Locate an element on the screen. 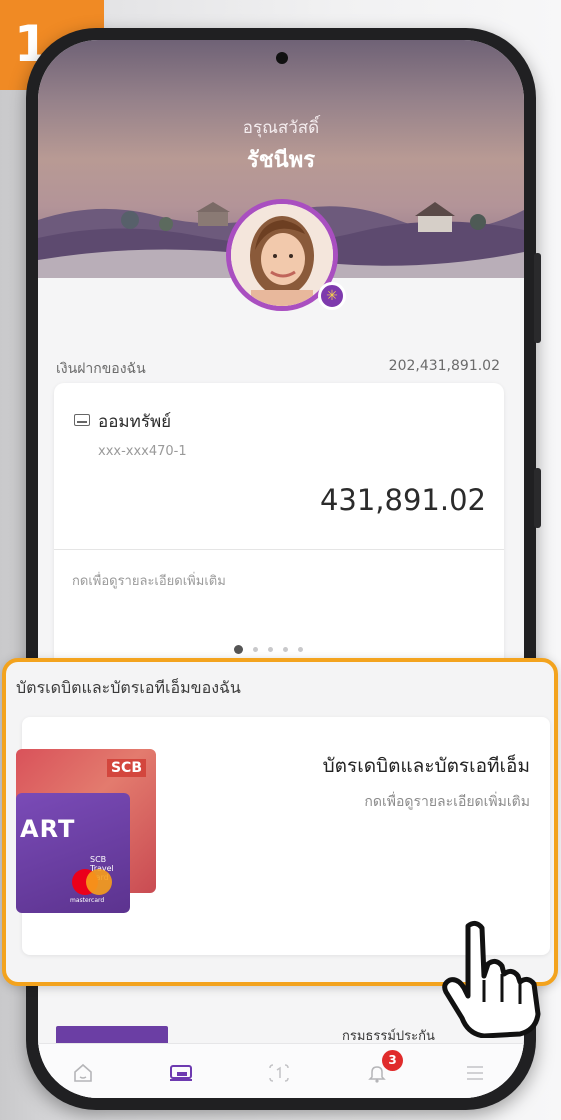 The image size is (561, 1120). front-camera is located at coordinates (282, 58).